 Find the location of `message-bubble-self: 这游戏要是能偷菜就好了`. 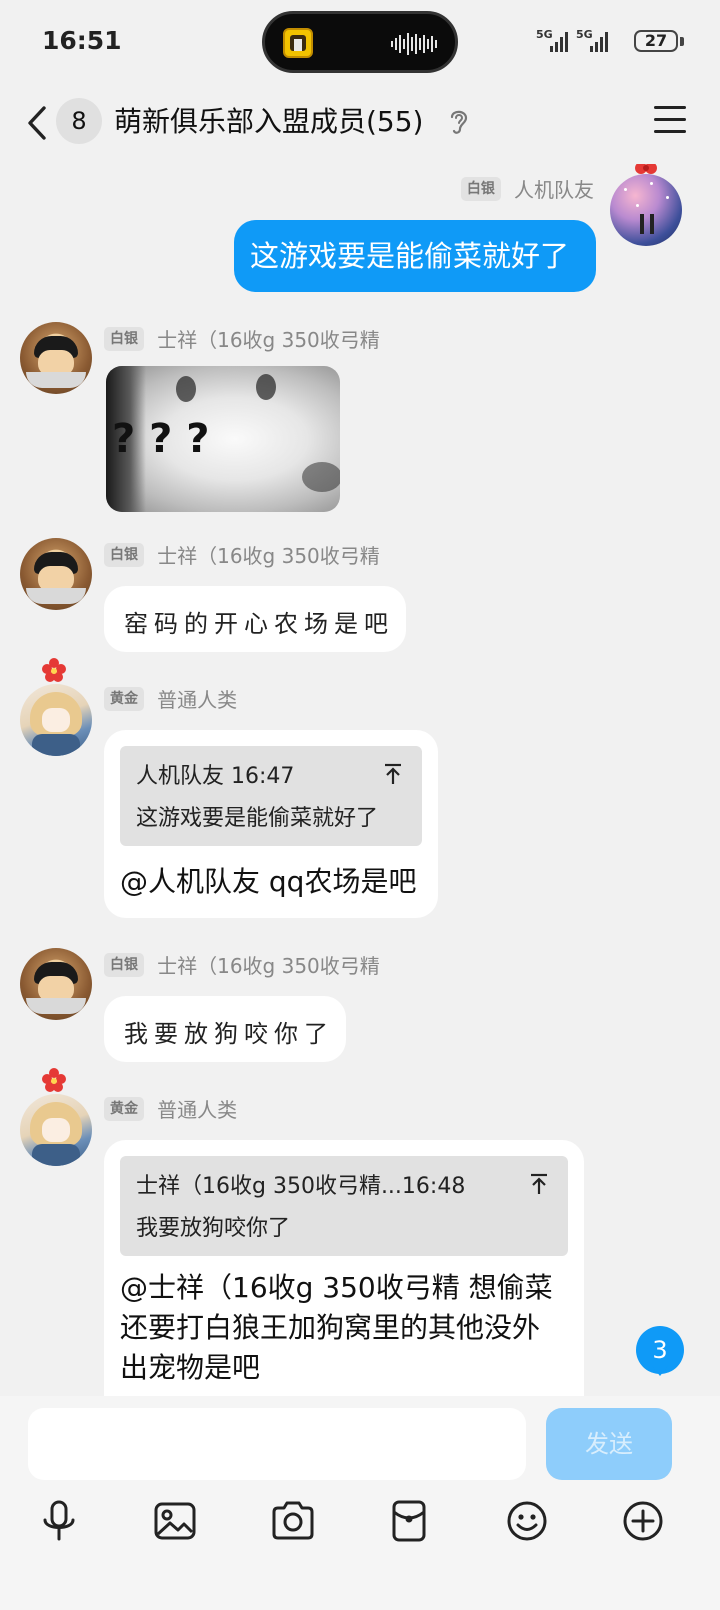

message-bubble-self: 这游戏要是能偷菜就好了 is located at coordinates (415, 256).